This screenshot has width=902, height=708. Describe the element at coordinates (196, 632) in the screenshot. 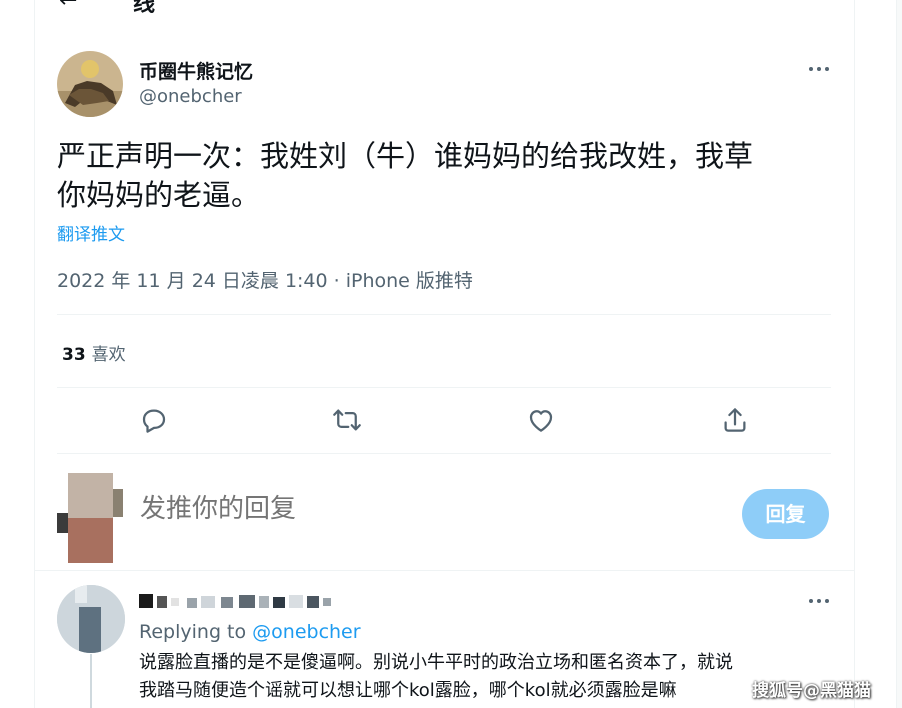

I see `replying-to-prefix: Replying to` at that location.